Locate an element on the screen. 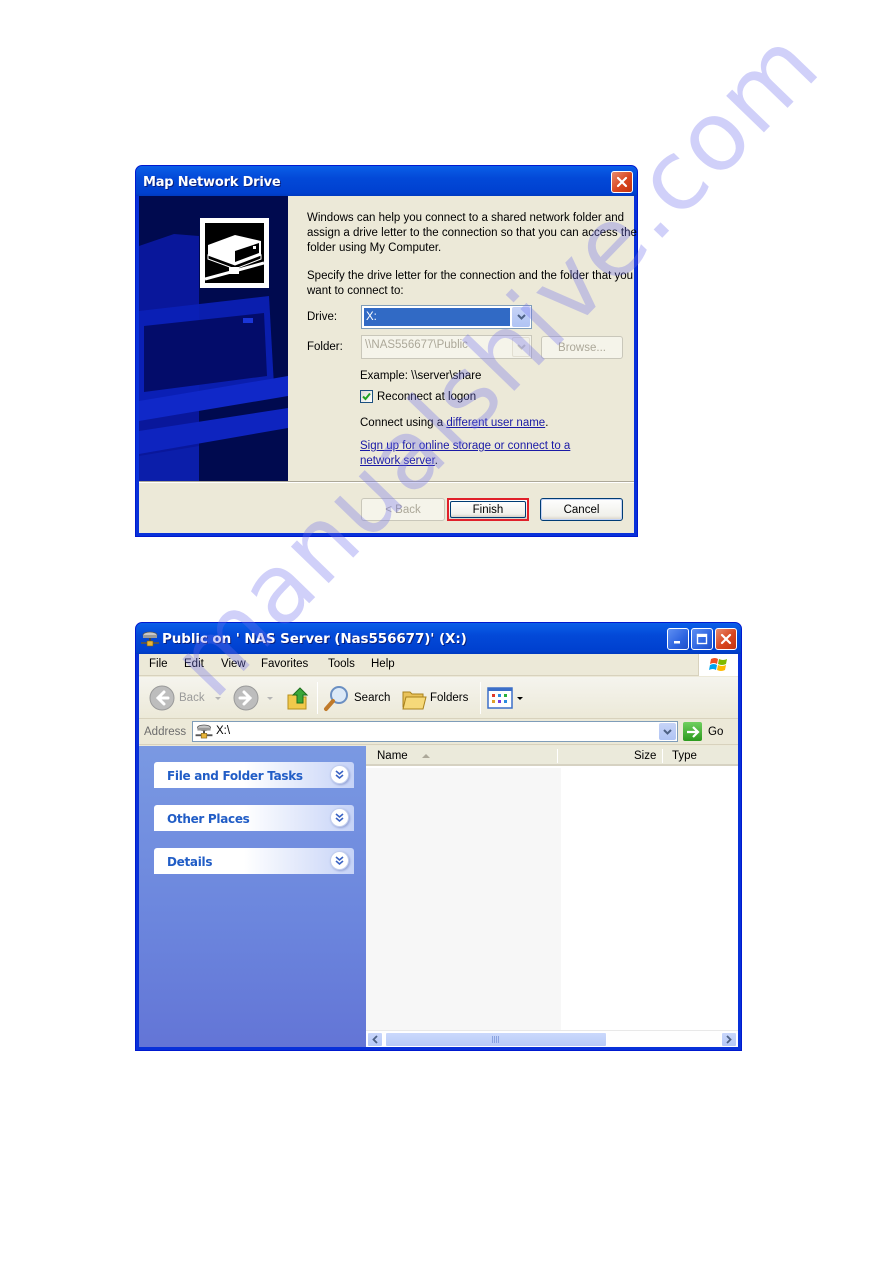 This screenshot has height=1263, width=893. up-folder-icon is located at coordinates (298, 698).